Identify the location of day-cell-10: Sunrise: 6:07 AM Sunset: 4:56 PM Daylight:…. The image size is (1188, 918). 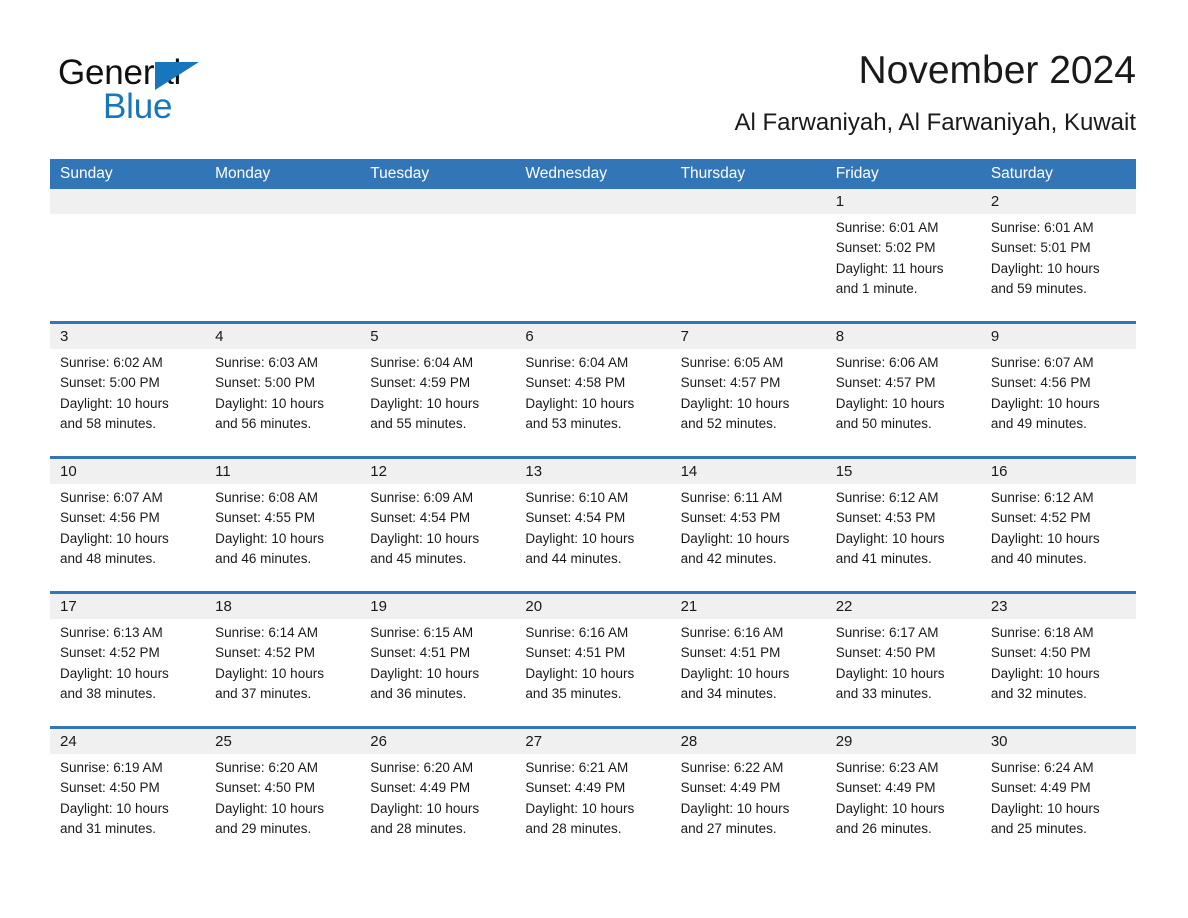
(127, 525).